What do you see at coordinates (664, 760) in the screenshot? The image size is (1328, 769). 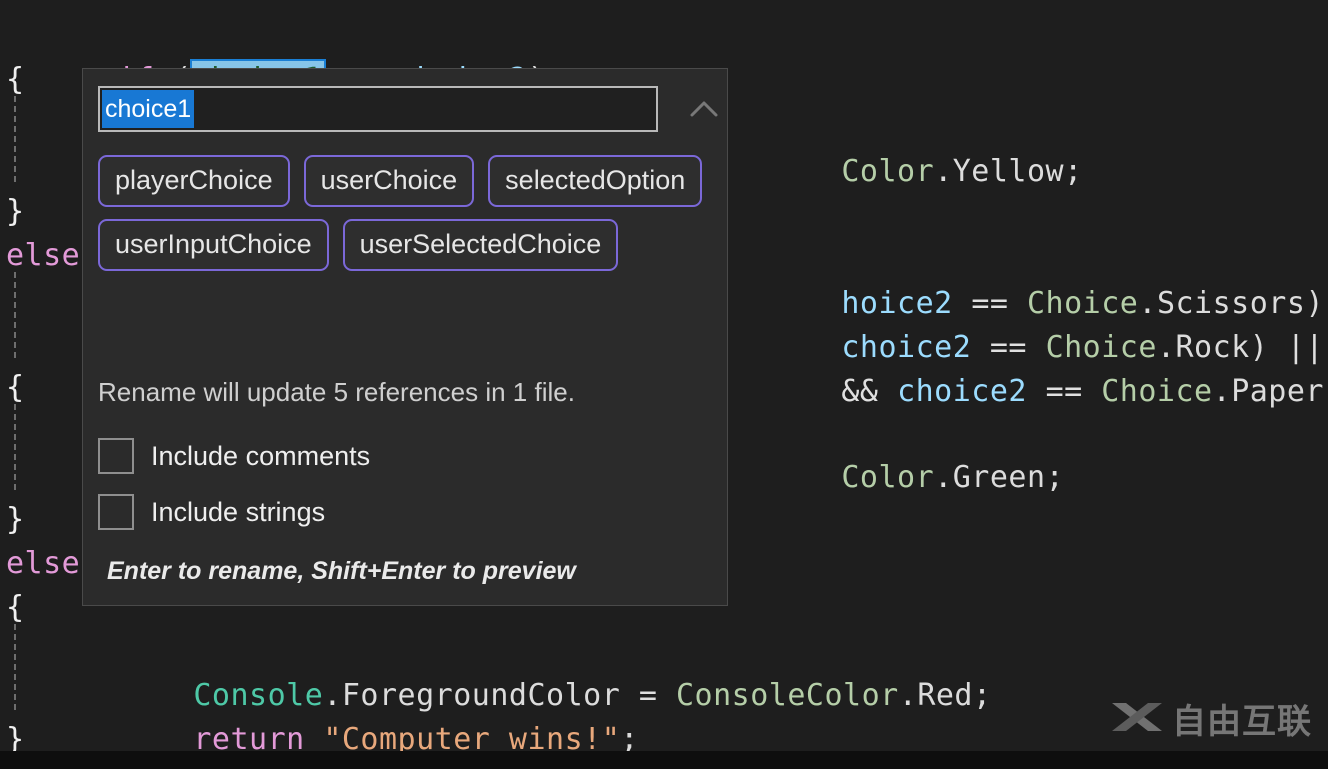 I see `bottom-bar` at bounding box center [664, 760].